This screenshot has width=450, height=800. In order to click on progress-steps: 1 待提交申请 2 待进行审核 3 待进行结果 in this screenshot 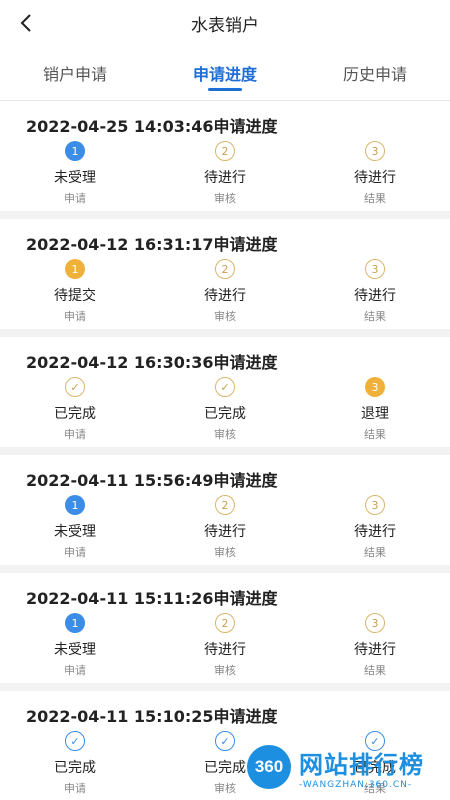, I will do `click(225, 291)`.